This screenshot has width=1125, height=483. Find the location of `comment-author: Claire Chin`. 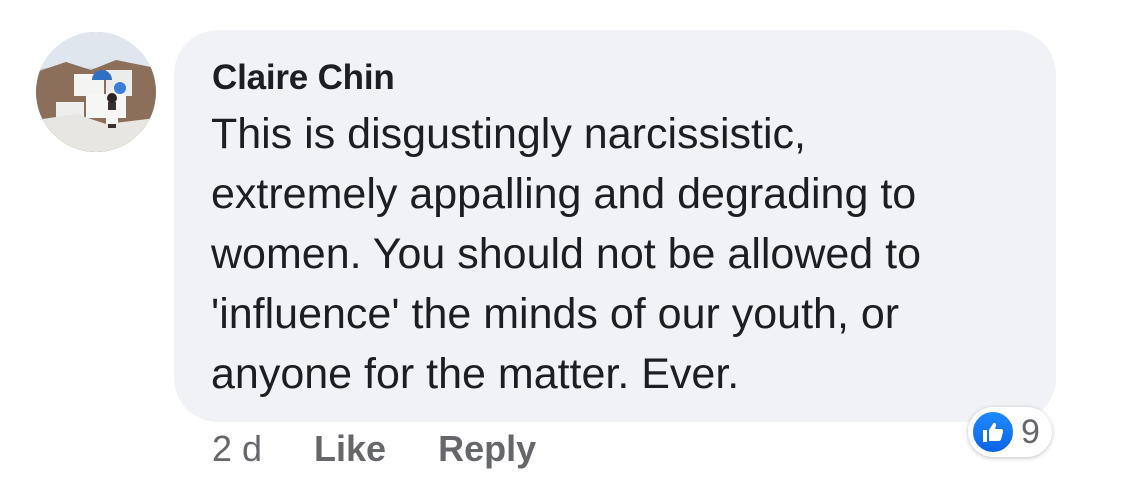

comment-author: Claire Chin is located at coordinates (303, 78).